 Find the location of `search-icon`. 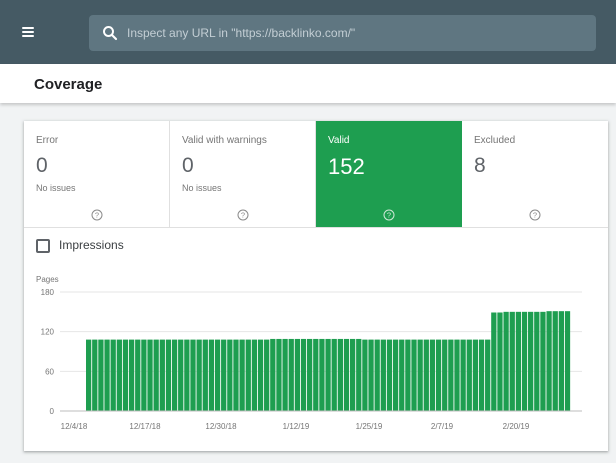

search-icon is located at coordinates (110, 33).